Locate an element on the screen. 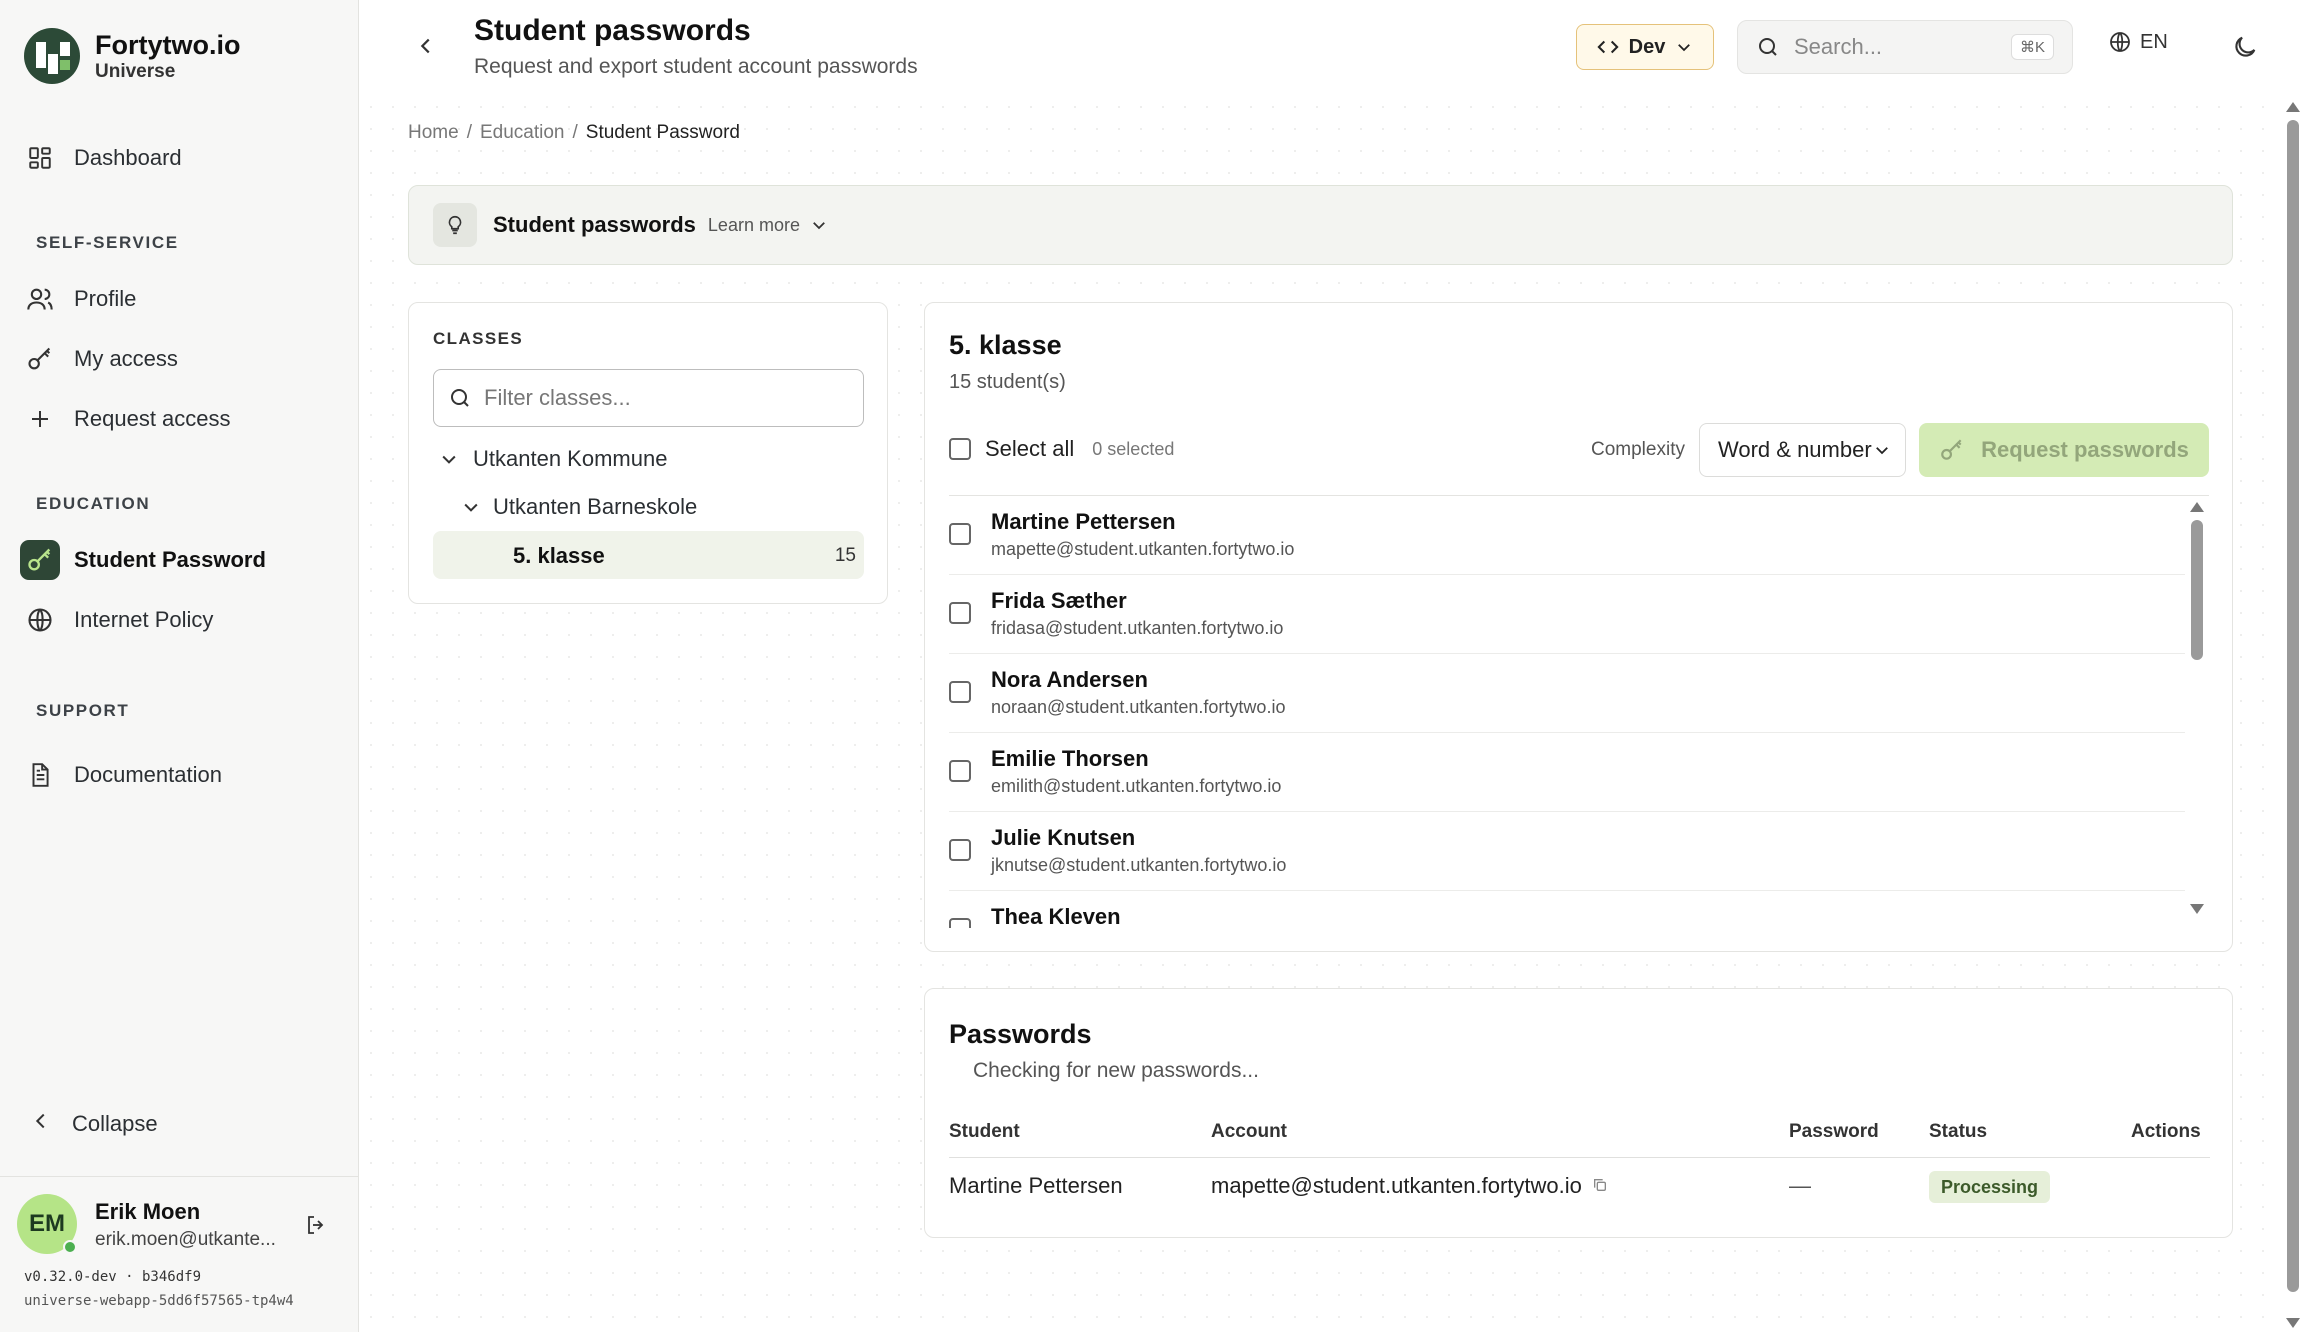 The image size is (2304, 1332). copy-icon is located at coordinates (1600, 1186).